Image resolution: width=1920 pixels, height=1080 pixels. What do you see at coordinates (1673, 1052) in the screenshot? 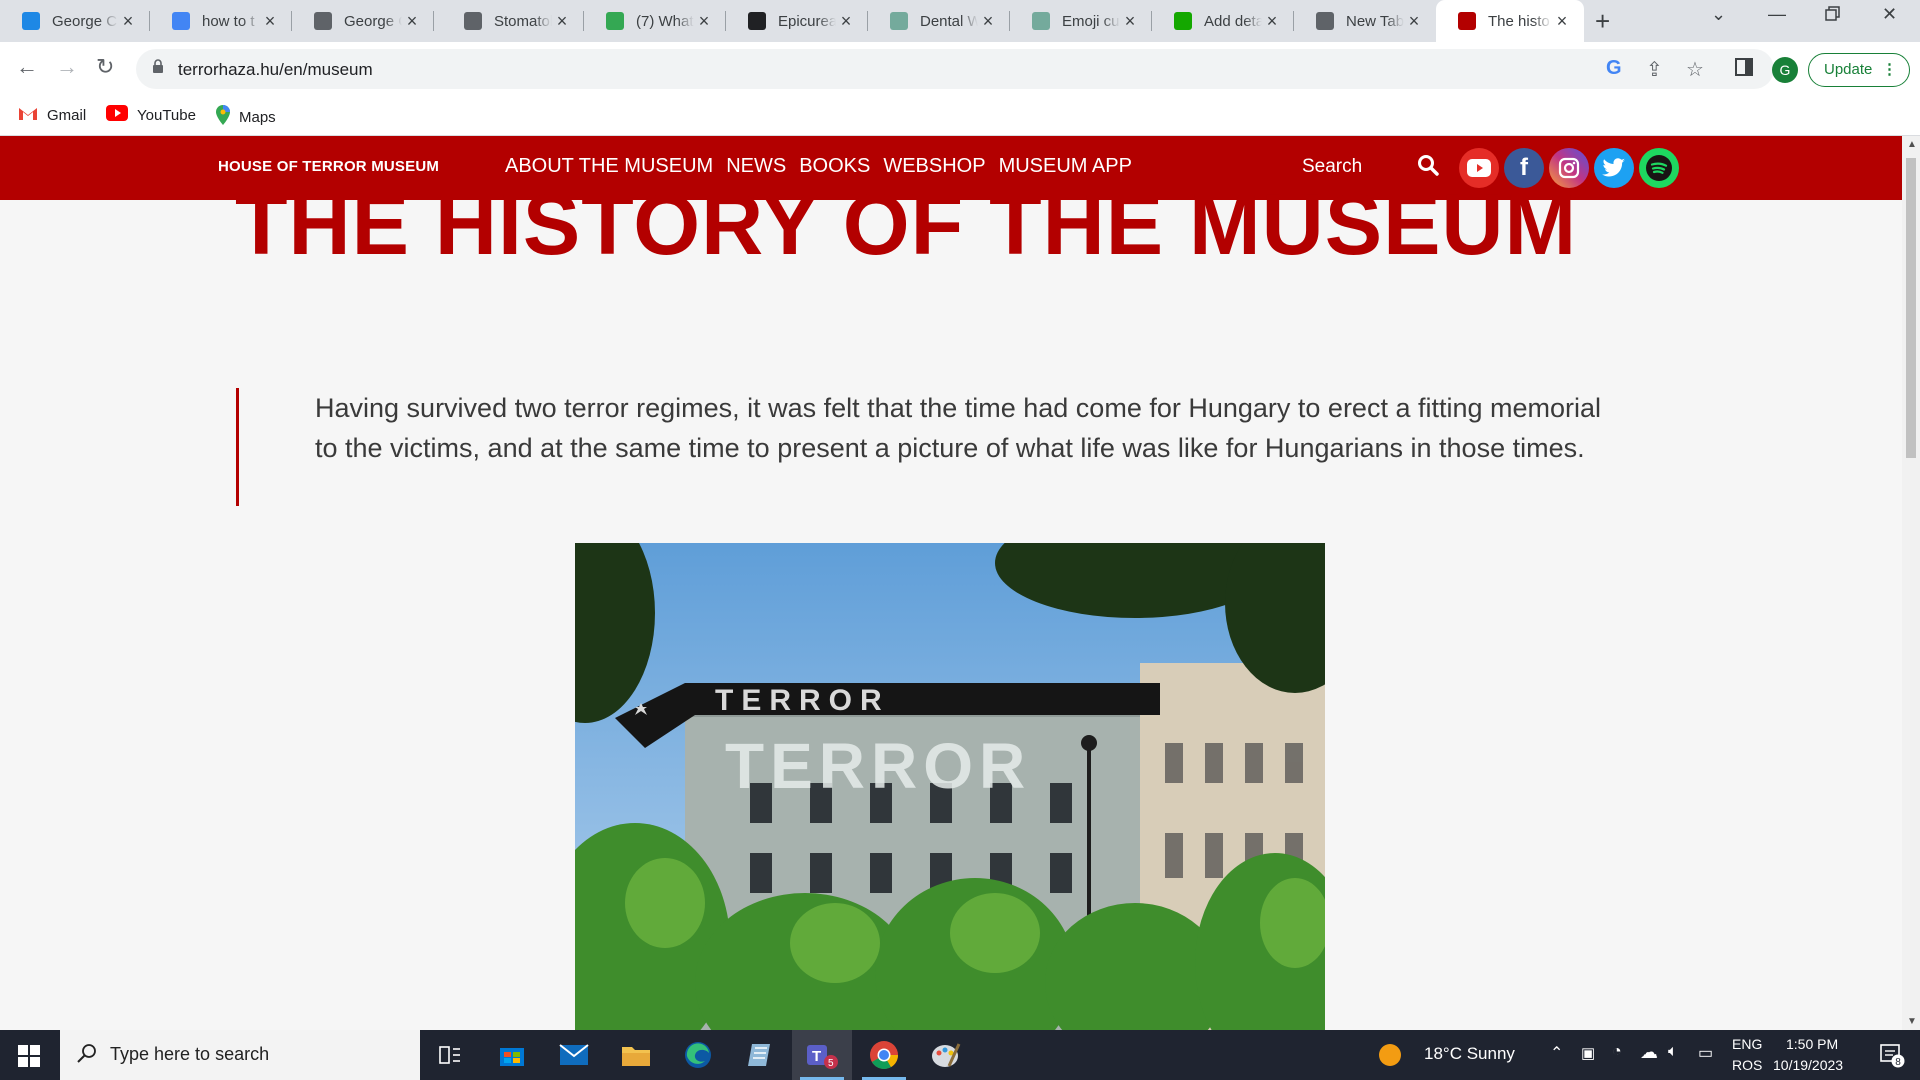
I see `volume-icon: 🔈︎` at bounding box center [1673, 1052].